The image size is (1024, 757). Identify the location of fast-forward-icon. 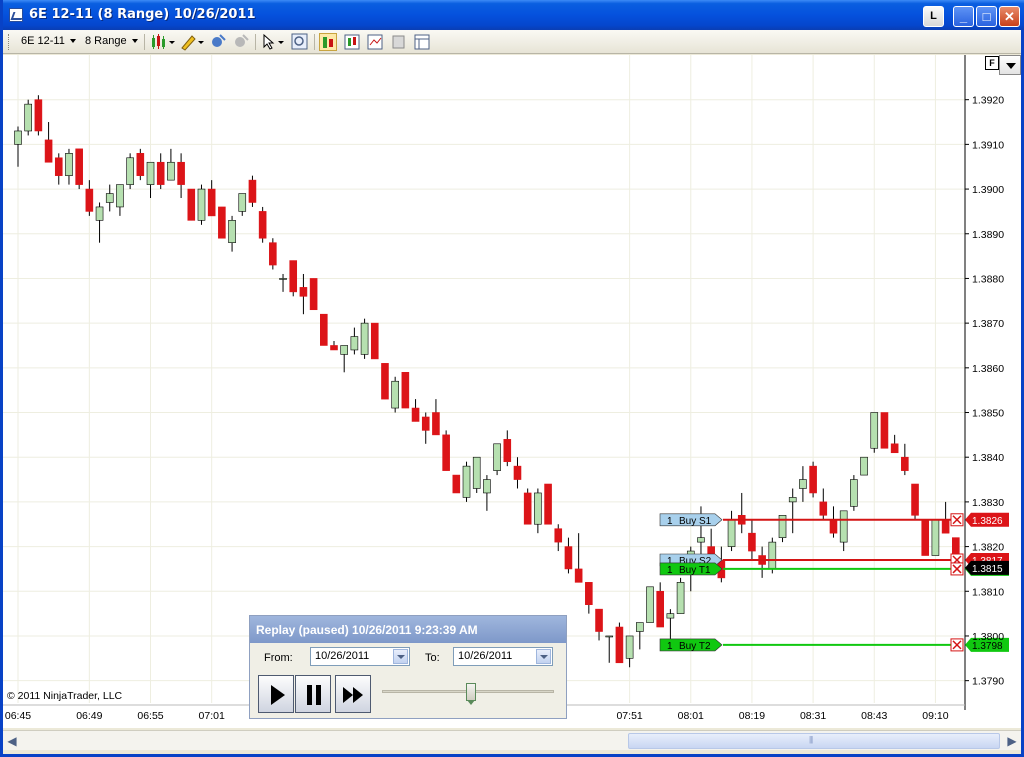
(353, 695).